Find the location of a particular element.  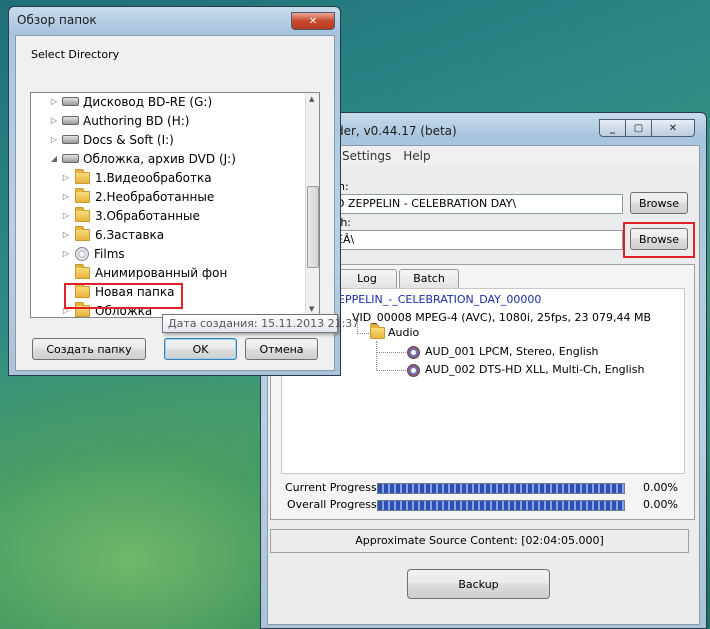

new-folder-highlight-box is located at coordinates (123, 296).